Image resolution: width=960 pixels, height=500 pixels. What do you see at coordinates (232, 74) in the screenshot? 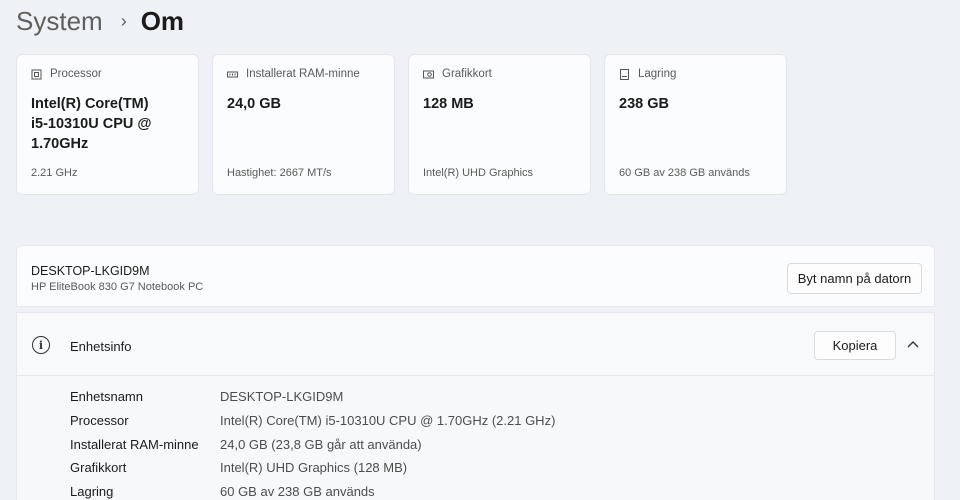
I see `ram-icon` at bounding box center [232, 74].